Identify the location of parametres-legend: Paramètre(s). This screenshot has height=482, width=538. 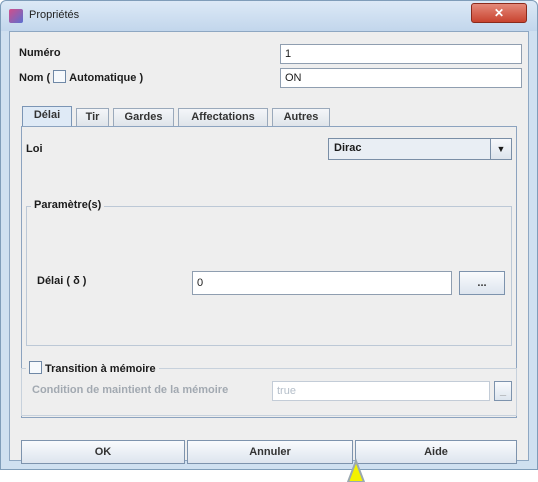
(68, 205).